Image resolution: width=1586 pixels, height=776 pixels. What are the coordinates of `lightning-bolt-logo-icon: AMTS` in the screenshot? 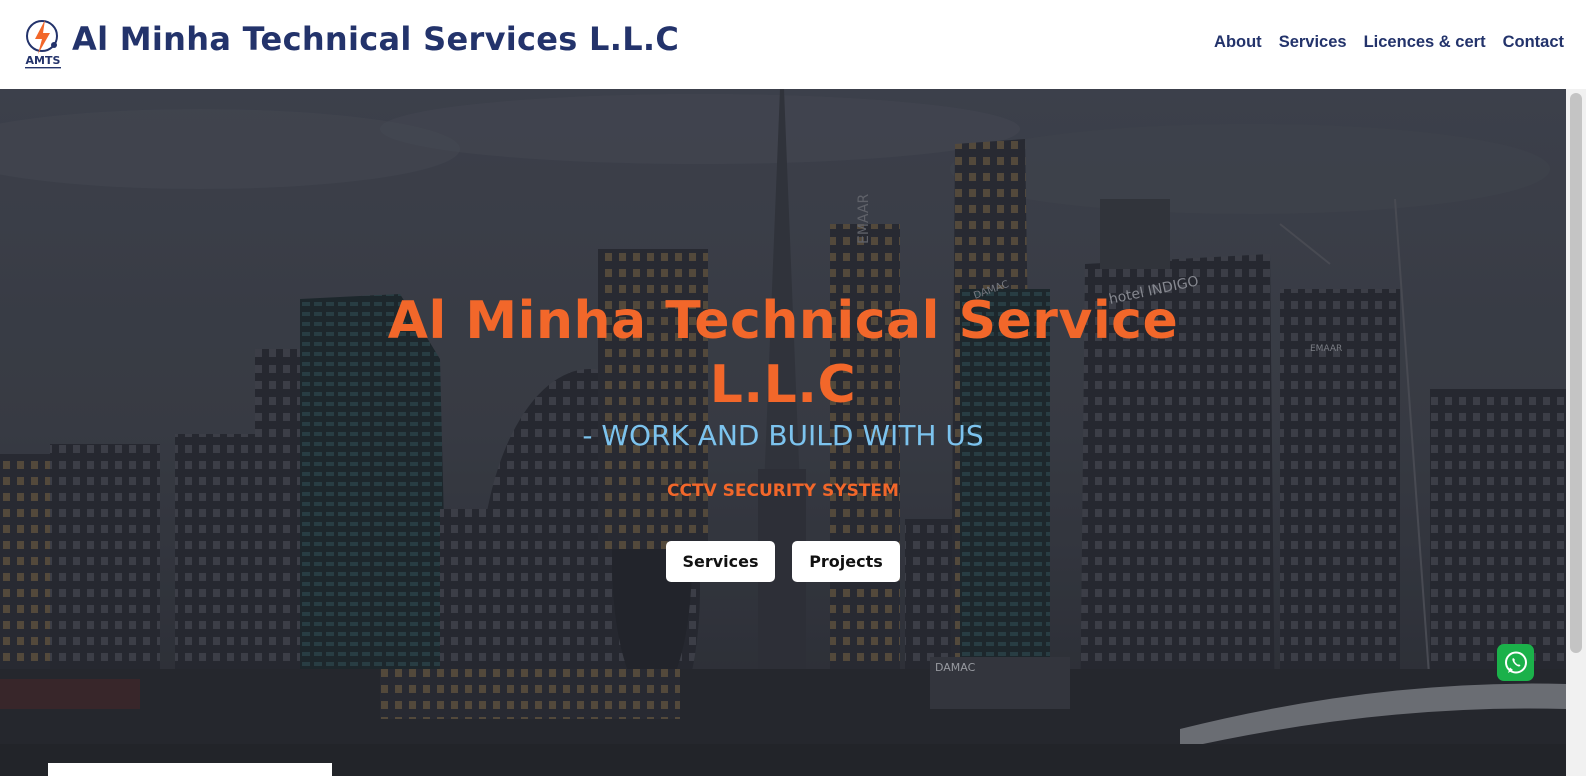 It's located at (43, 44).